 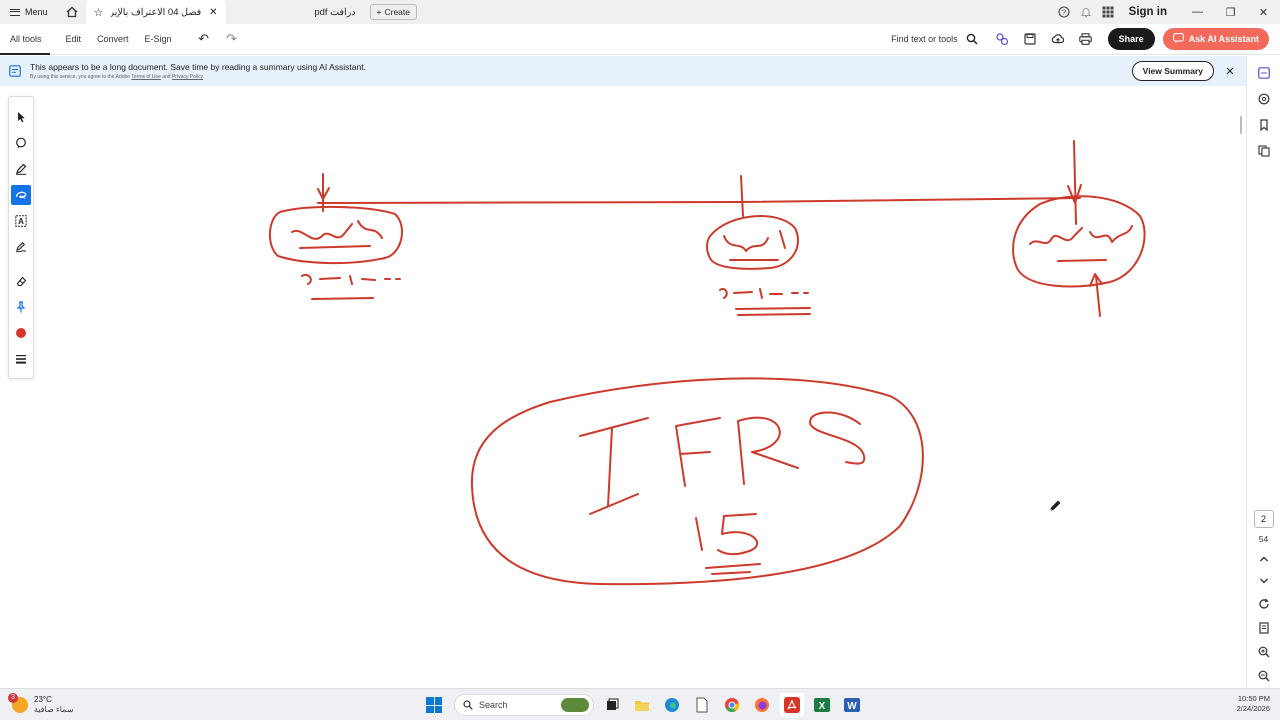 What do you see at coordinates (1253, 704) in the screenshot?
I see `system-clock: 10:50 PM 2/24/2026` at bounding box center [1253, 704].